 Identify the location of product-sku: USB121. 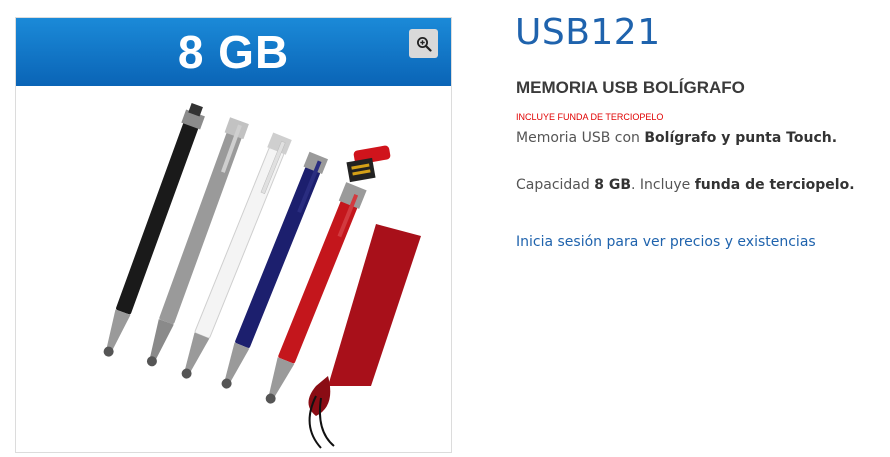
(588, 32).